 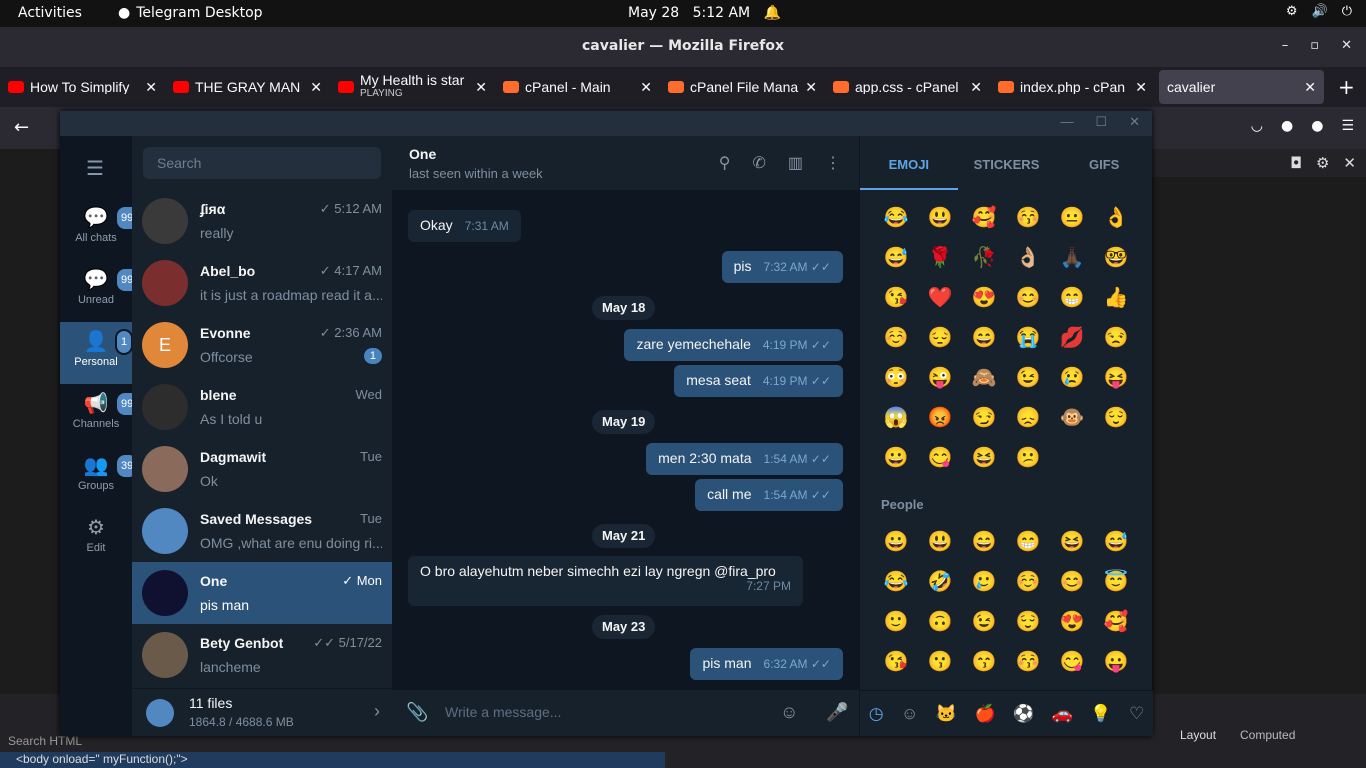 What do you see at coordinates (833, 163) in the screenshot?
I see `more-icon: ⋮` at bounding box center [833, 163].